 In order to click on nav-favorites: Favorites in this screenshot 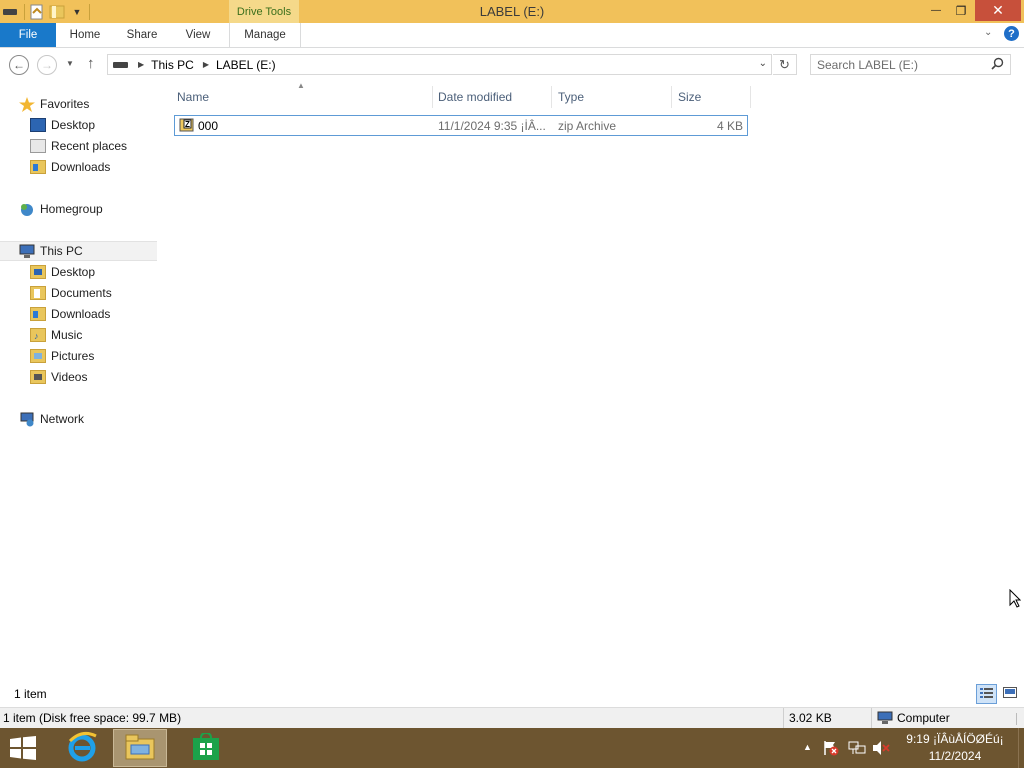, I will do `click(54, 103)`.